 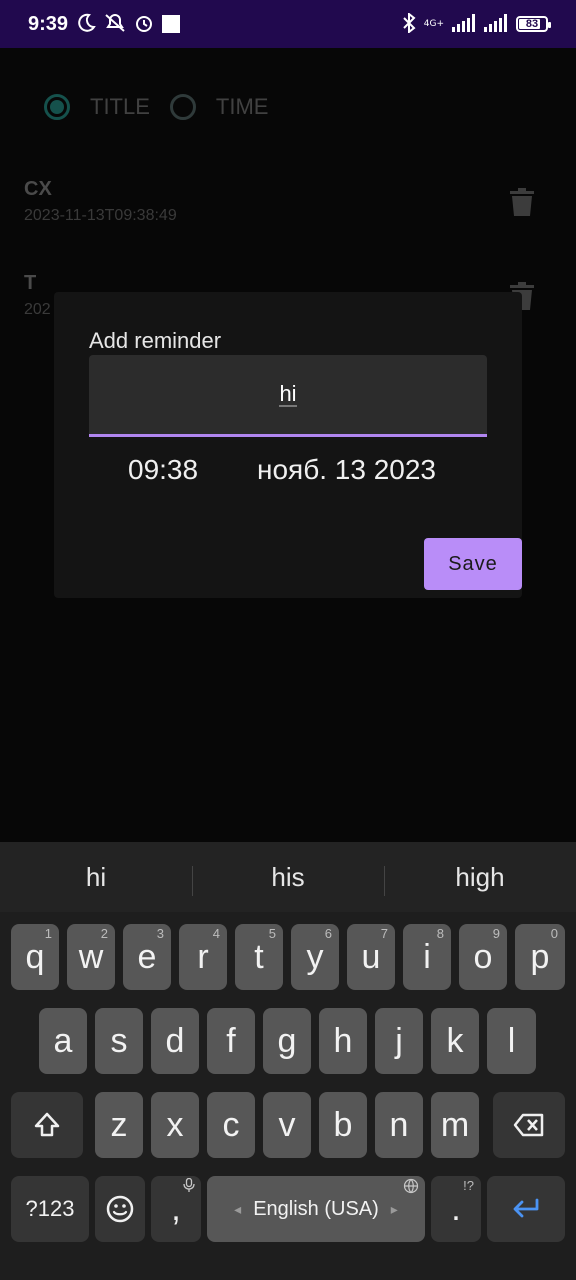 I want to click on key-g: g, so click(x=287, y=1041).